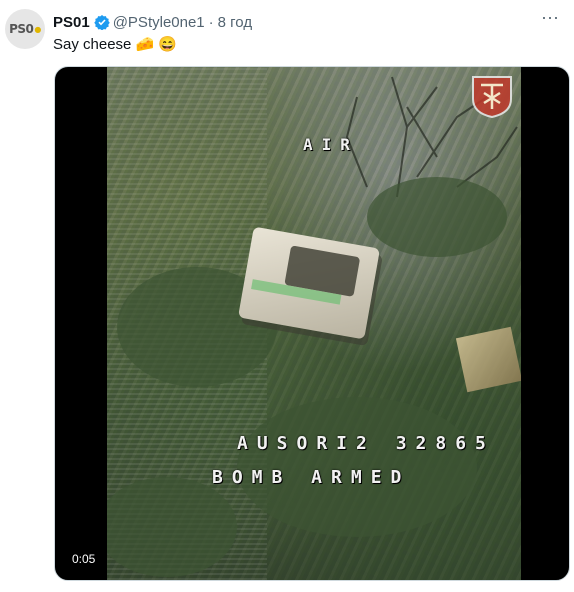 The height and width of the screenshot is (592, 574). I want to click on timestamp: 8 год, so click(235, 22).